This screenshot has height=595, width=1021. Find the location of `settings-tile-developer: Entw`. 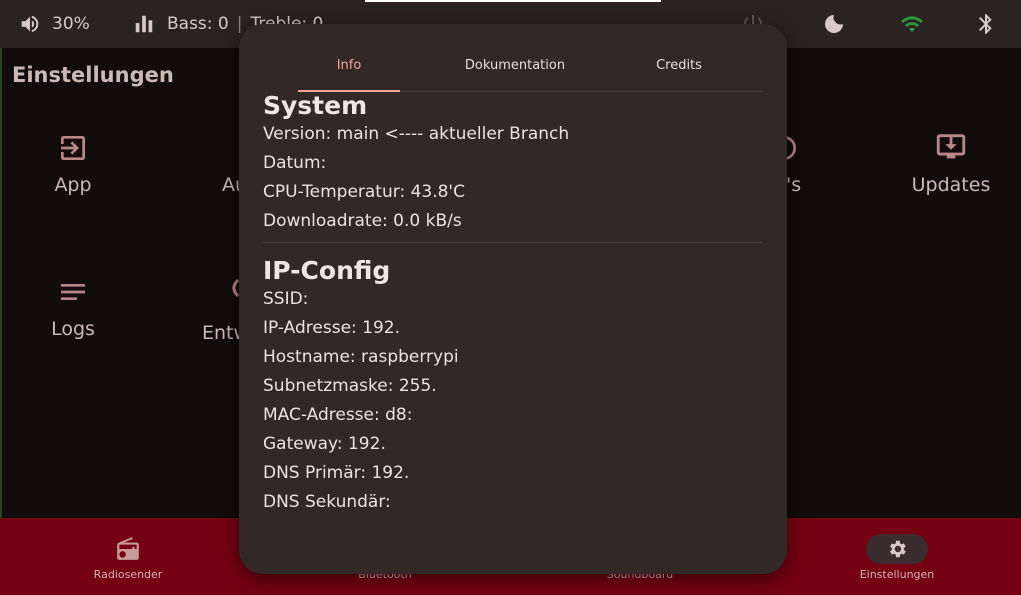

settings-tile-developer: Entw is located at coordinates (225, 333).